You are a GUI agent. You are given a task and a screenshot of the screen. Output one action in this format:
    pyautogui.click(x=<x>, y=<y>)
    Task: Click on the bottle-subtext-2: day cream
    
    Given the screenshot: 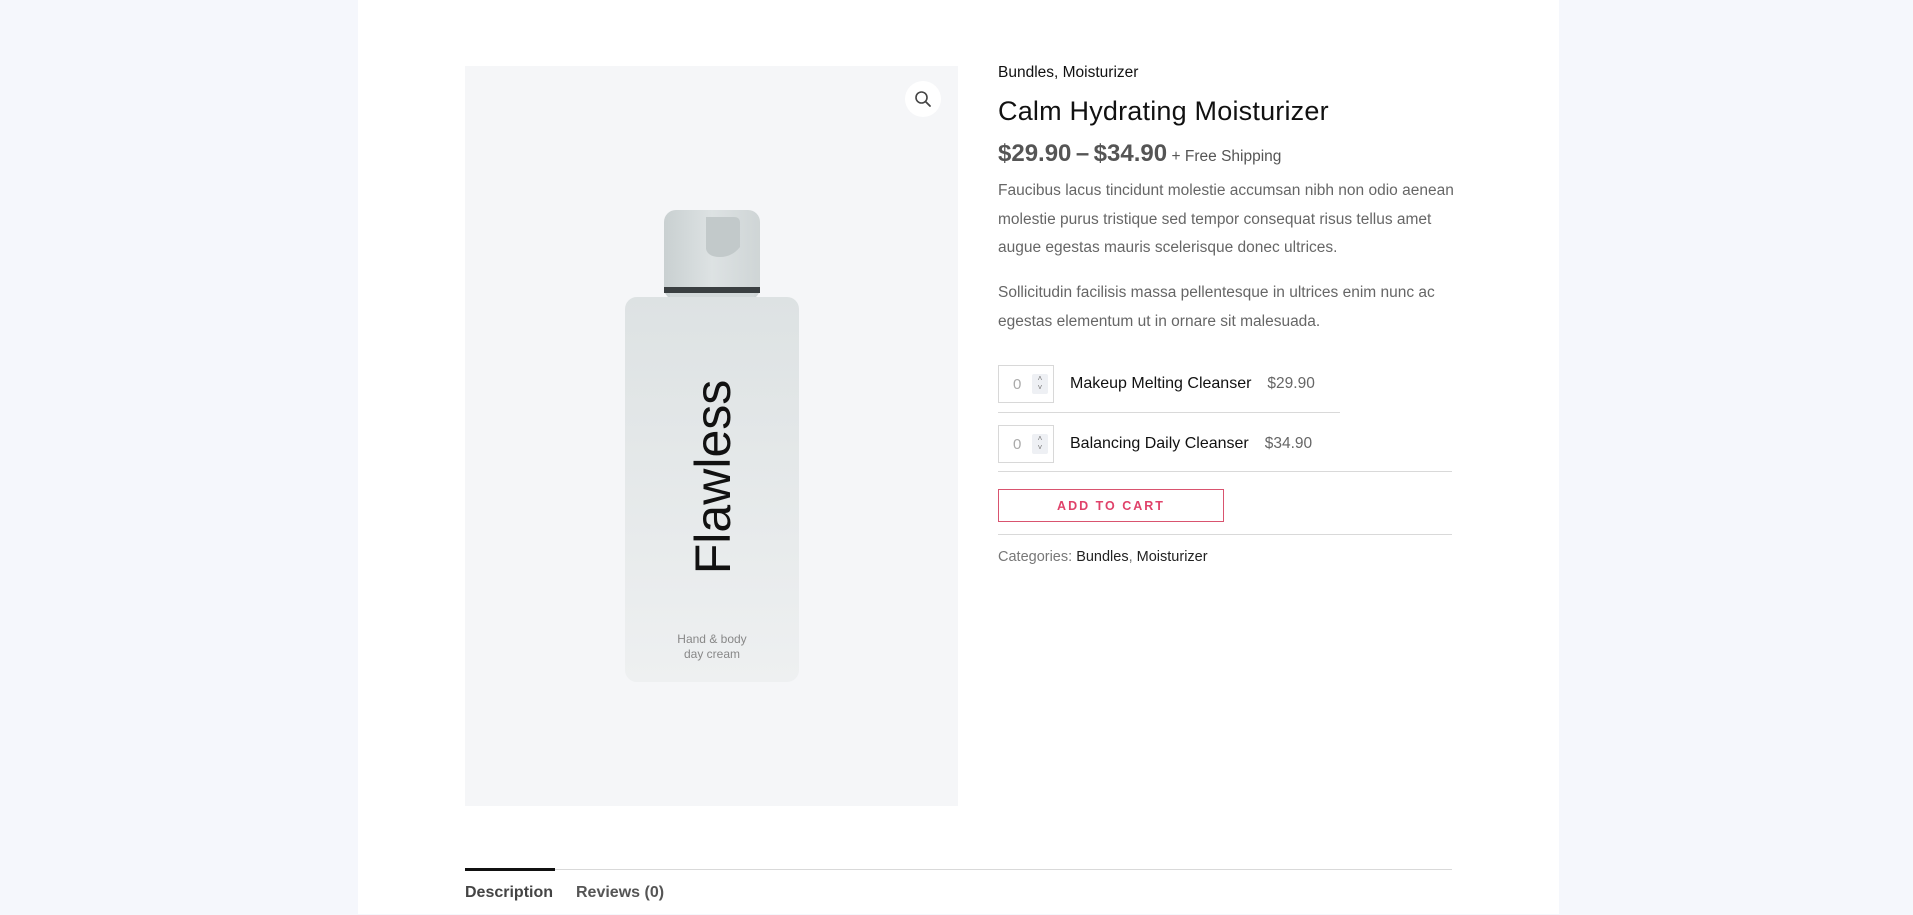 What is the action you would take?
    pyautogui.click(x=712, y=654)
    